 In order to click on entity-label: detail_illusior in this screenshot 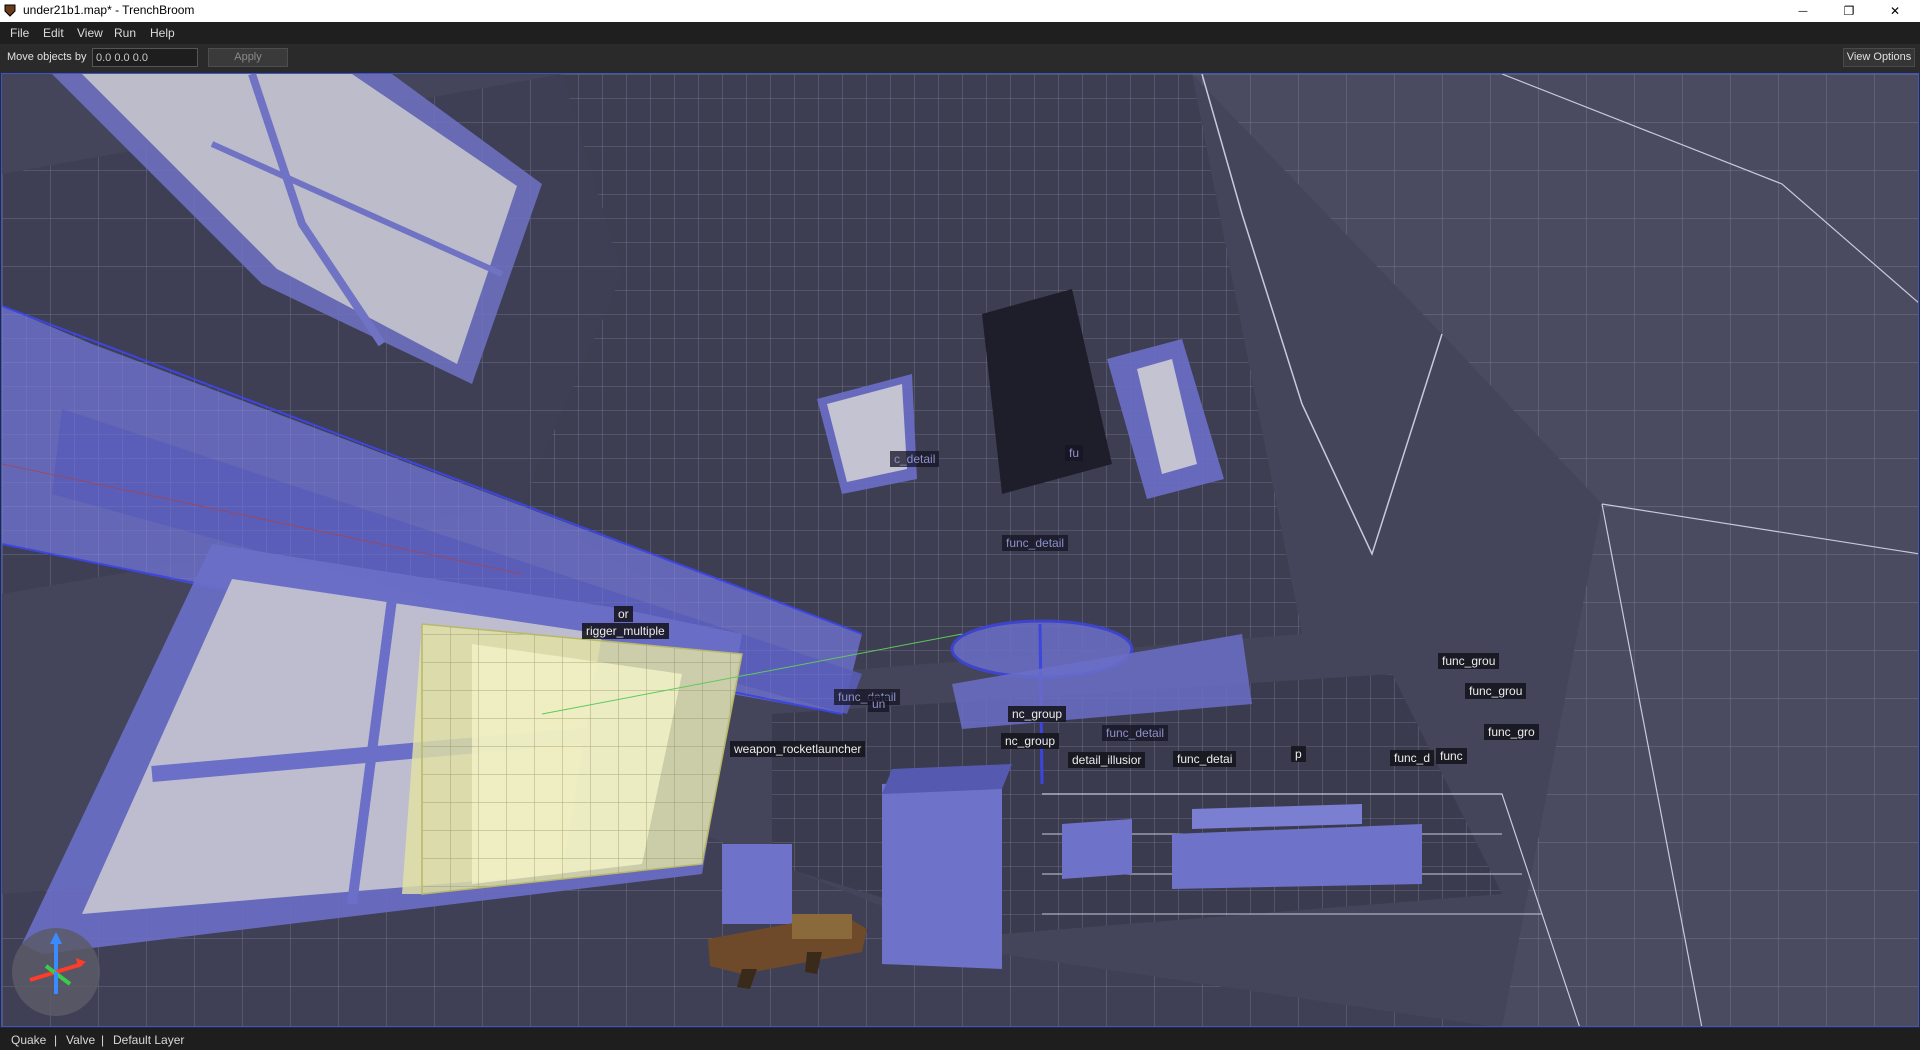, I will do `click(1107, 760)`.